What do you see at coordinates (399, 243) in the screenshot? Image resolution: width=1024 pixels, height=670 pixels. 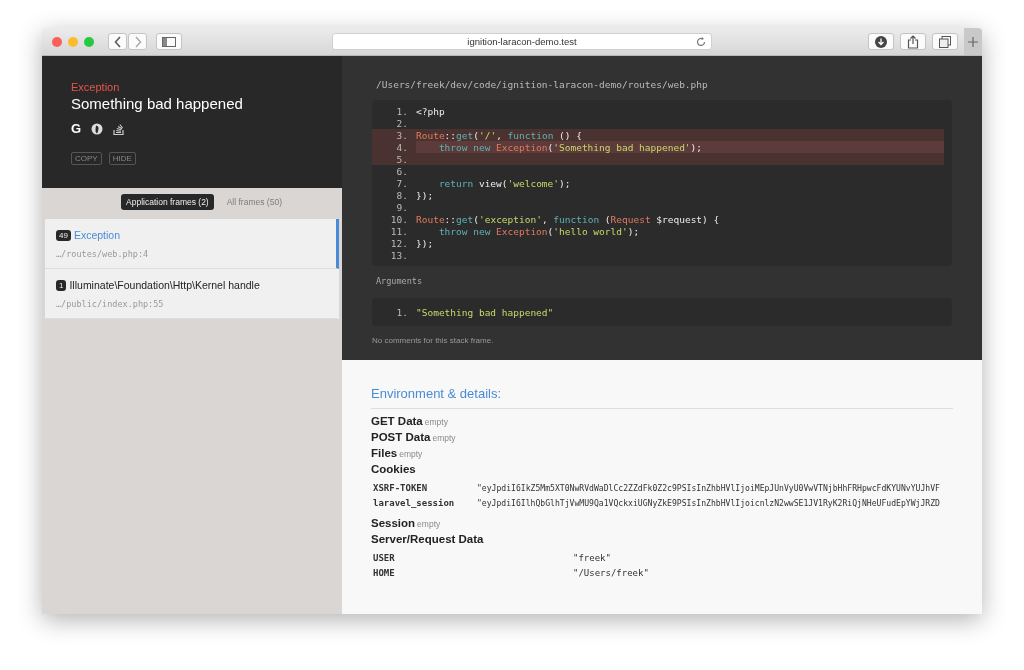 I see `line-number: 12.` at bounding box center [399, 243].